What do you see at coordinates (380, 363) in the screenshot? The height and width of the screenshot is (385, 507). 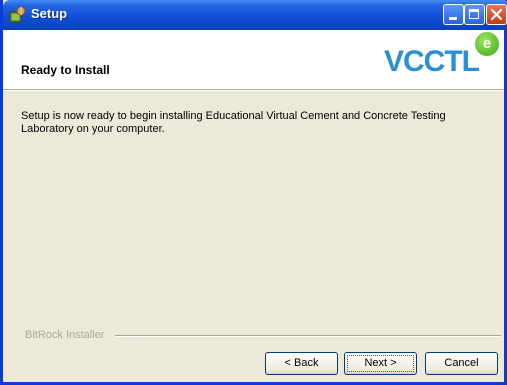 I see `next-button: Next >` at bounding box center [380, 363].